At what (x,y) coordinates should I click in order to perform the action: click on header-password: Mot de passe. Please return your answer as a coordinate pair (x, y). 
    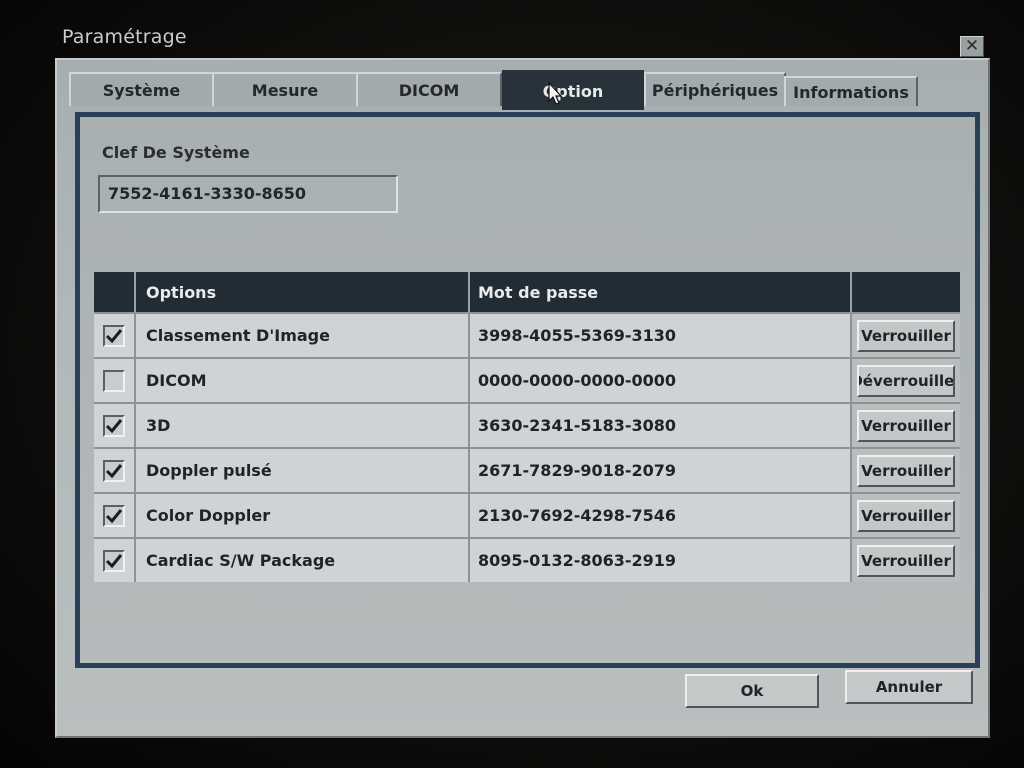
    Looking at the image, I should click on (661, 292).